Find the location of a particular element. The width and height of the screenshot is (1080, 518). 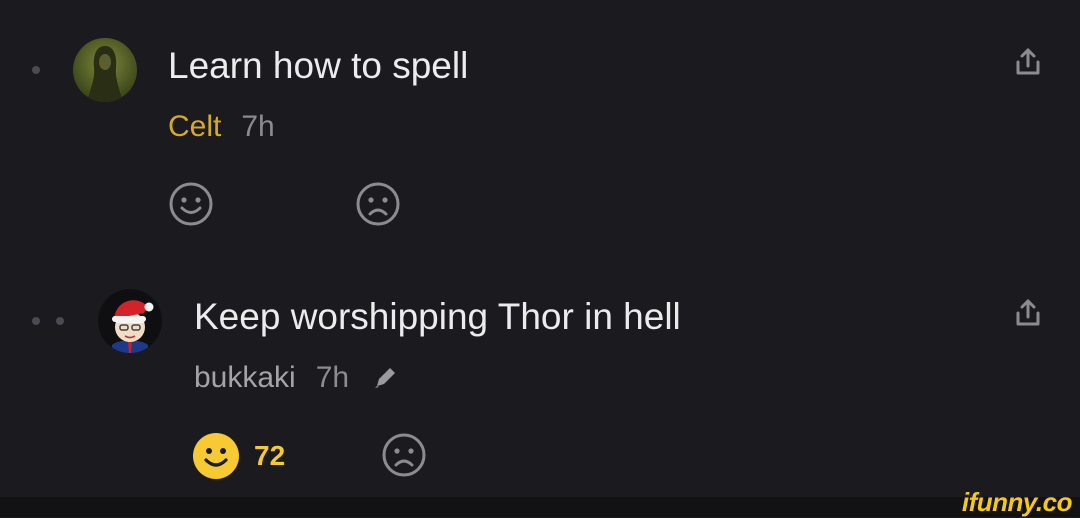

comment-meta: Celt 7h is located at coordinates (221, 127).